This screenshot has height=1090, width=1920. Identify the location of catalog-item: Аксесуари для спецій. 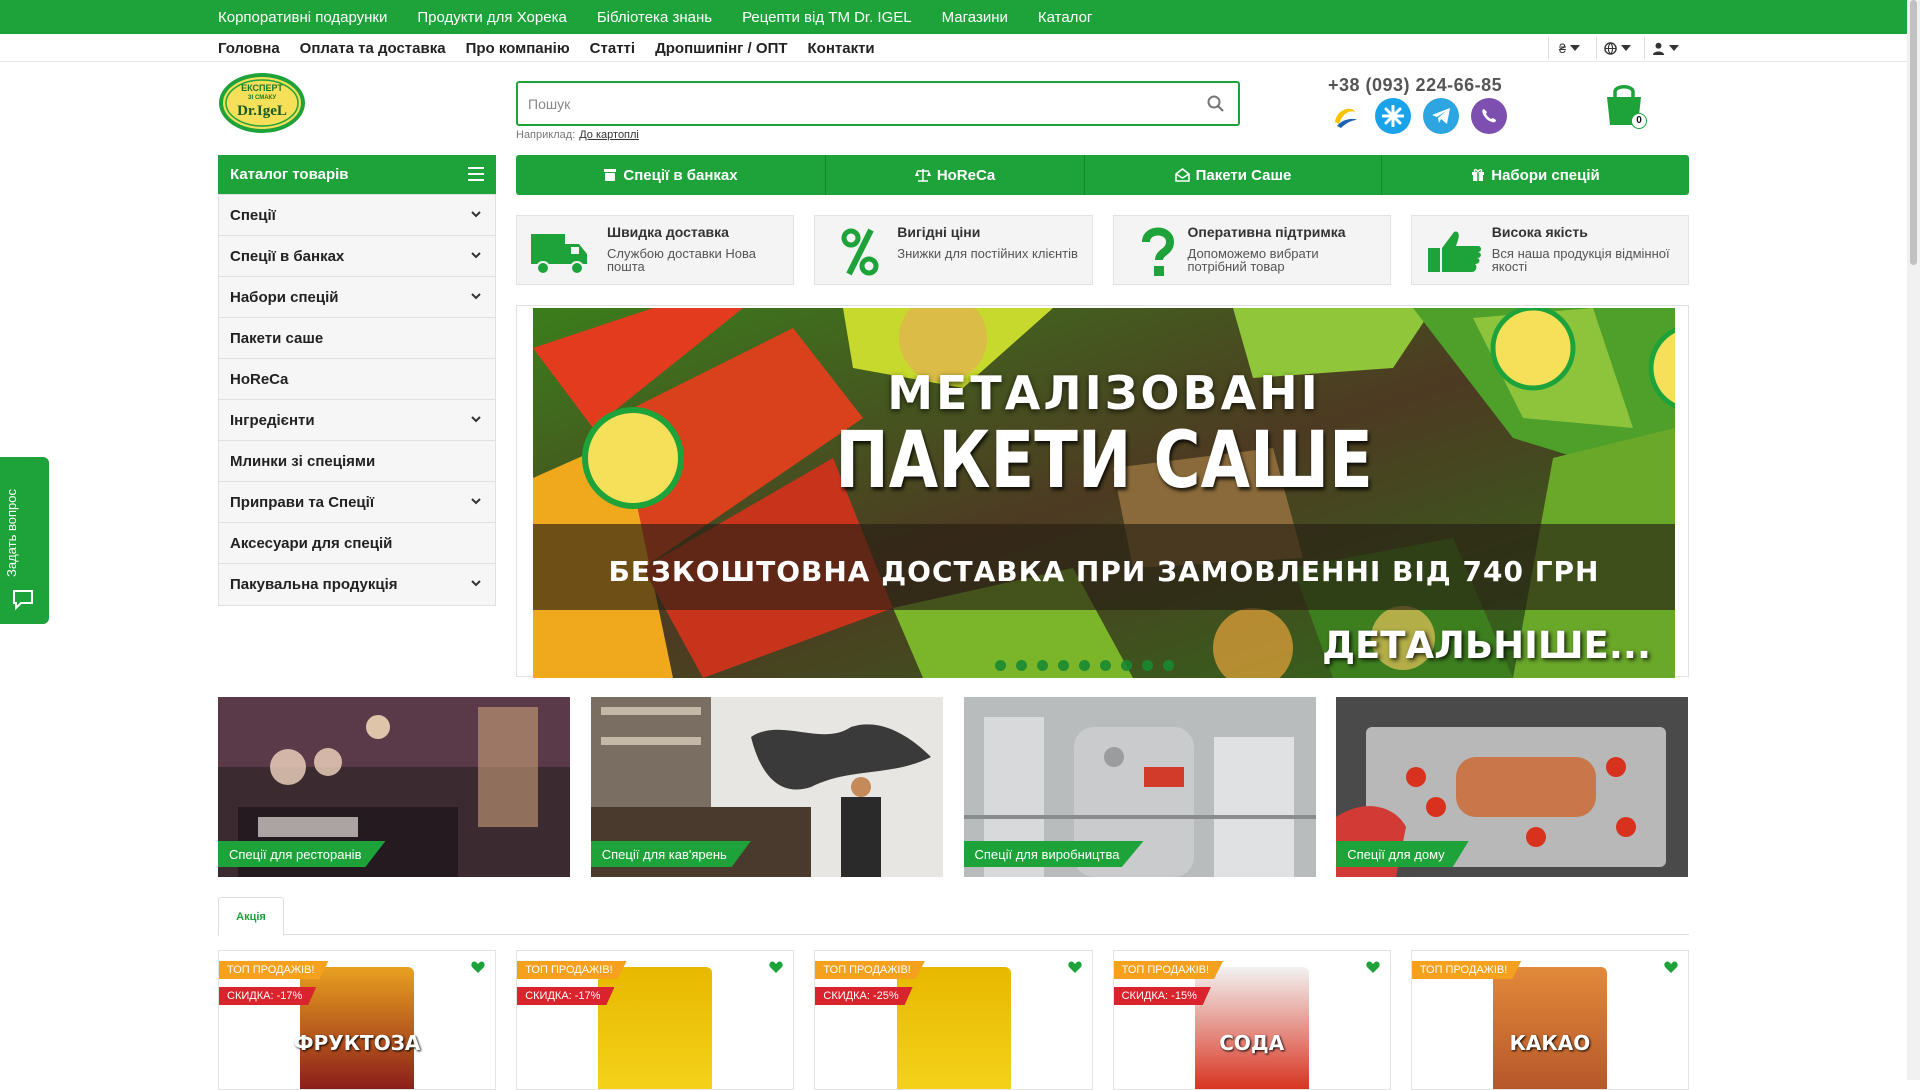
(357, 543).